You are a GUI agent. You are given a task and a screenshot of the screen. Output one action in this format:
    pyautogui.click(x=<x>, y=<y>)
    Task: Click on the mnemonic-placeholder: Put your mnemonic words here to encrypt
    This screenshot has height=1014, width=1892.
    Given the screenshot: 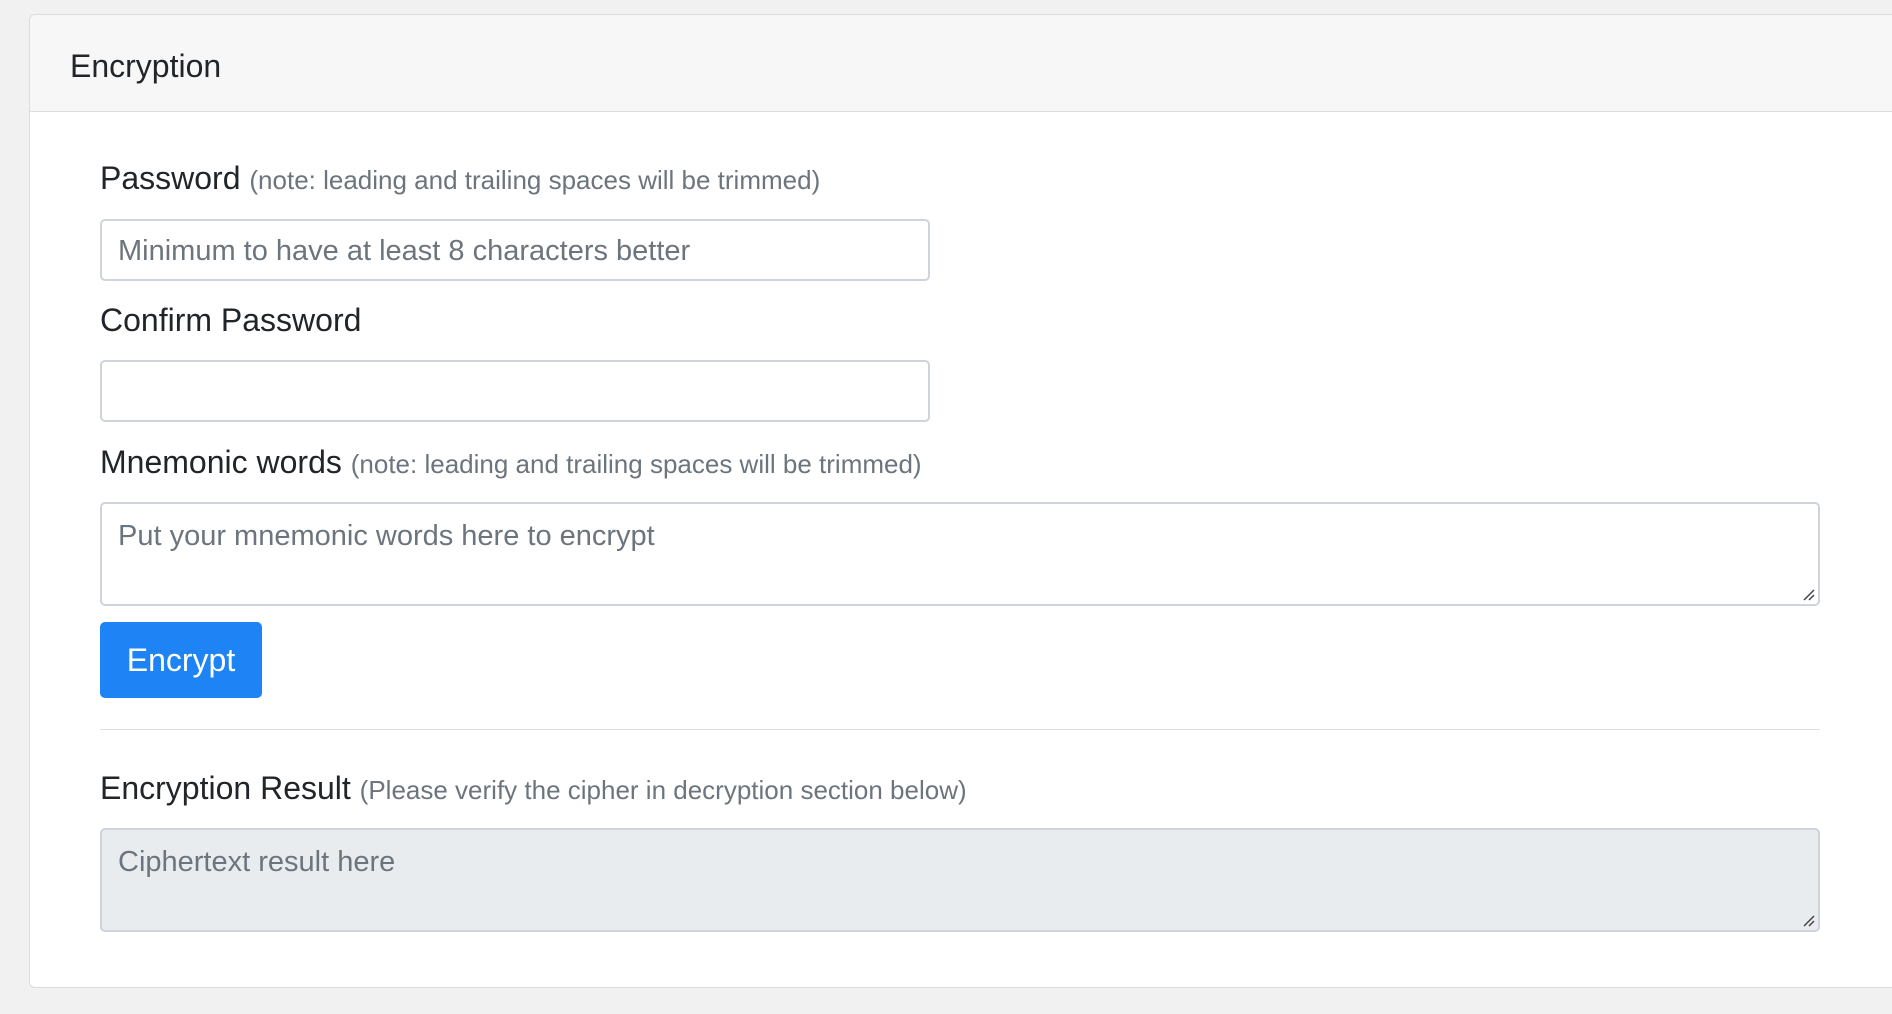 What is the action you would take?
    pyautogui.click(x=386, y=536)
    